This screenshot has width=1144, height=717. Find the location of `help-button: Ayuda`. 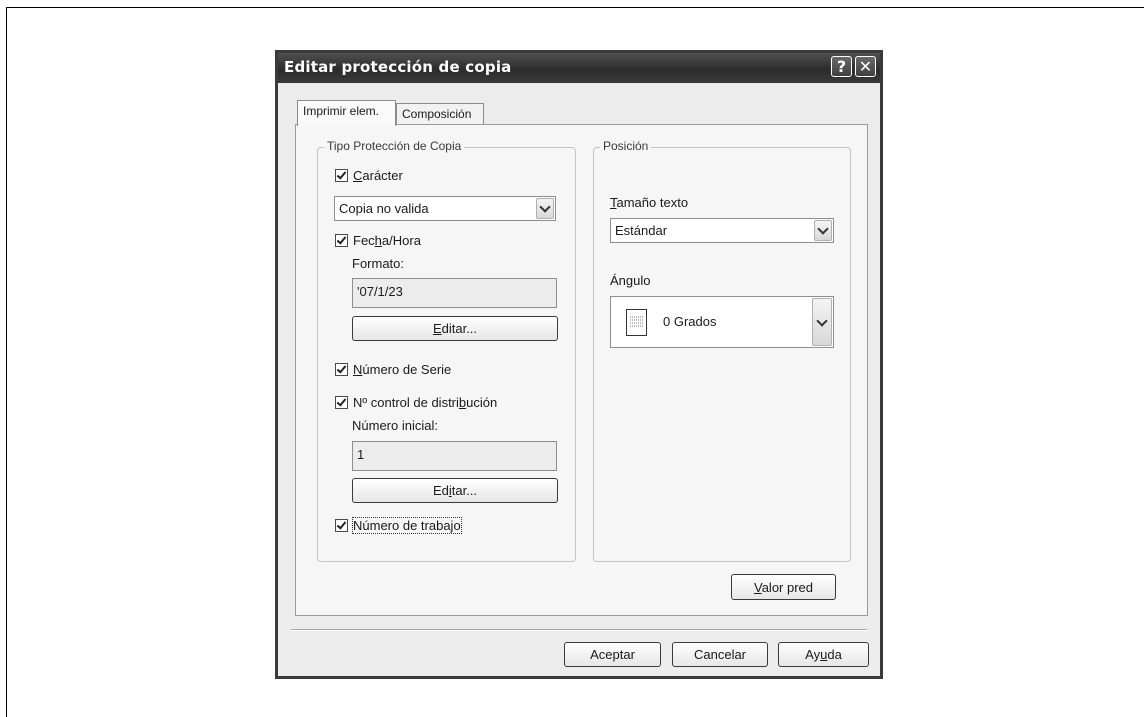

help-button: Ayuda is located at coordinates (823, 654).